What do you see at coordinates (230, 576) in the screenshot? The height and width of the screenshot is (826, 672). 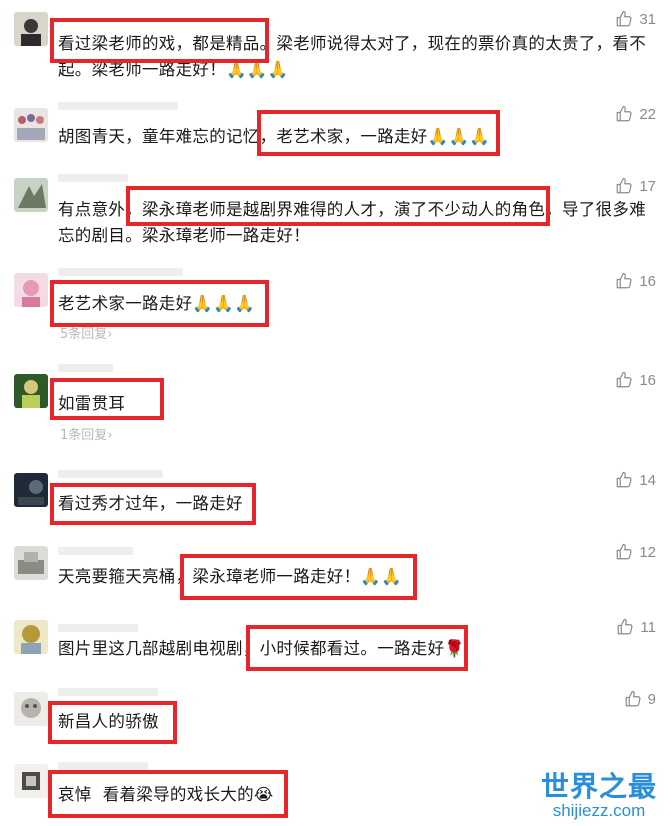 I see `comment-text: 天亮要箍天亮桶，梁永璋老师一路走好！🙏🙏` at bounding box center [230, 576].